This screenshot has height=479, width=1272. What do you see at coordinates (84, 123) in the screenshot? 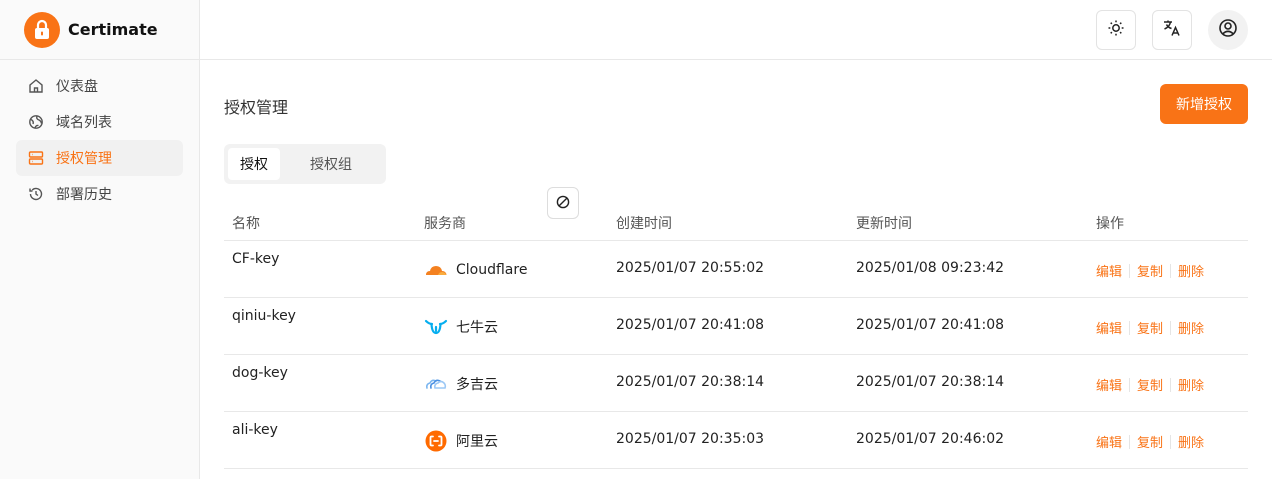
I see `sidebar-item-label: 域名列表` at bounding box center [84, 123].